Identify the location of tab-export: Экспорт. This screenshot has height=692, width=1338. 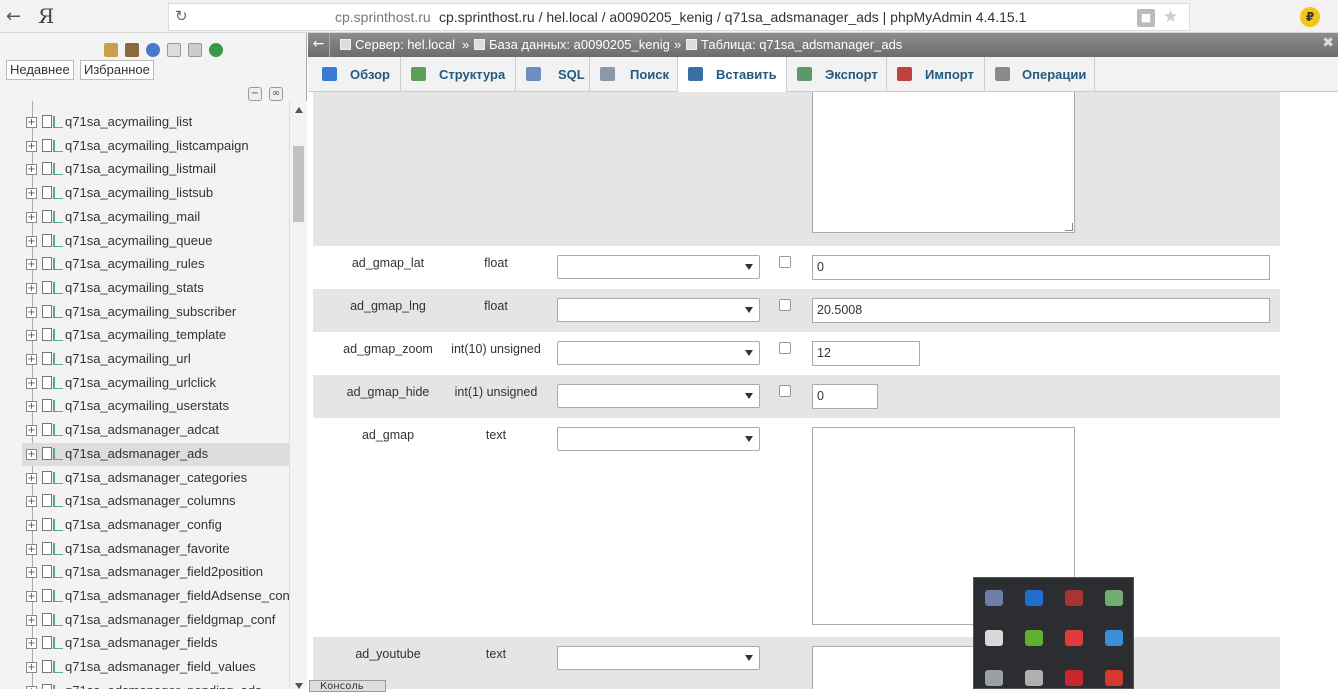
(837, 74).